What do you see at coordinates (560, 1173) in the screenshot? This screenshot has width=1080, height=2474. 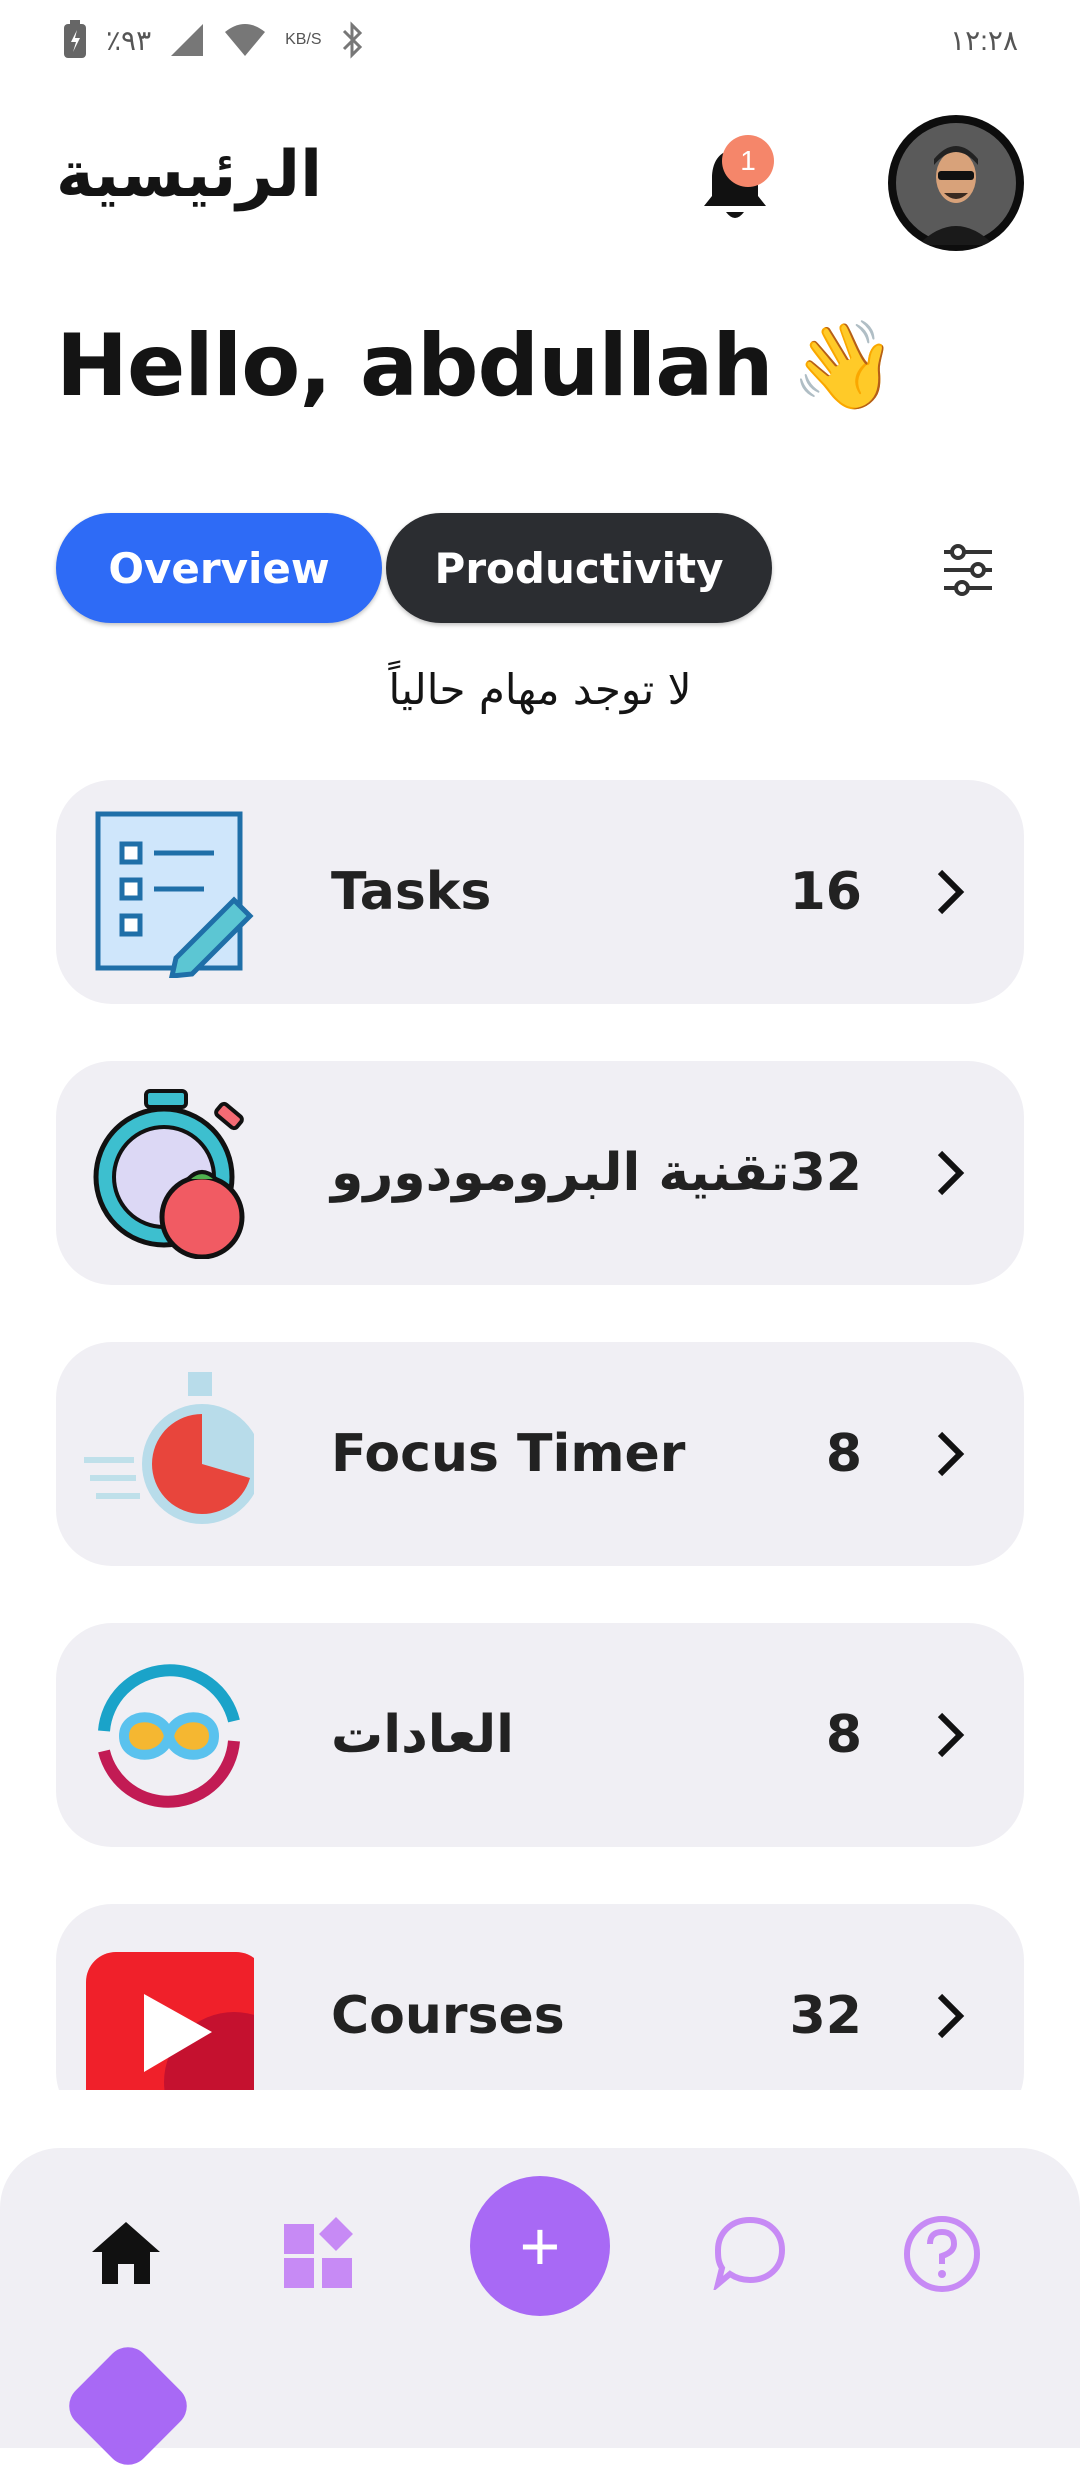 I see `card-label: تقنية البرومودورو` at bounding box center [560, 1173].